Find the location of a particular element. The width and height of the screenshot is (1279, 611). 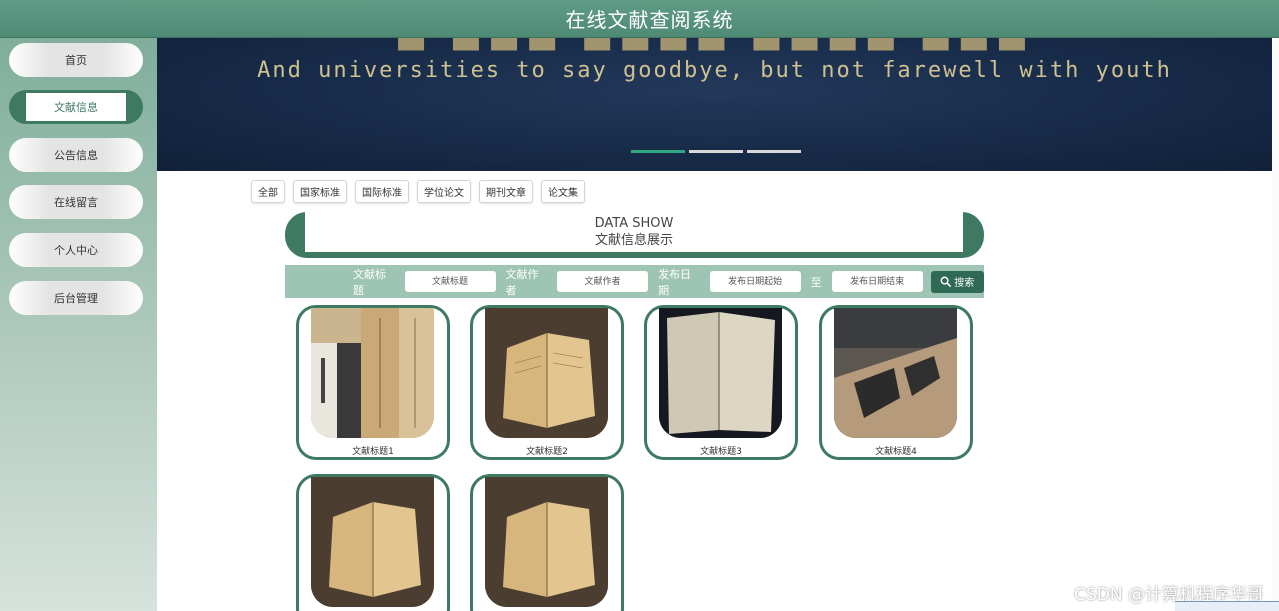

filter-all: 全部 is located at coordinates (268, 191).